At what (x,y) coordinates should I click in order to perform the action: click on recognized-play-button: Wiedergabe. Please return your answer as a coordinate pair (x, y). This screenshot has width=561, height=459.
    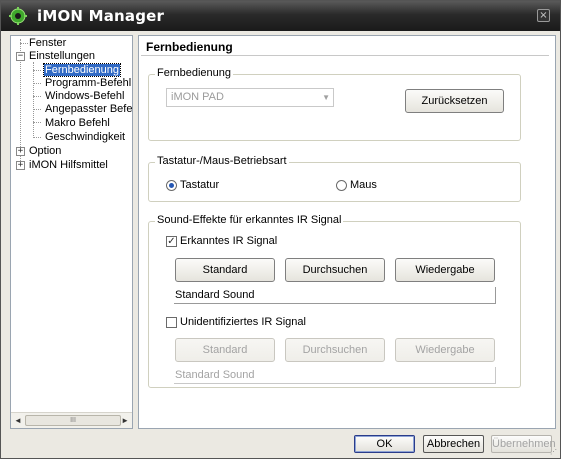
    Looking at the image, I should click on (445, 270).